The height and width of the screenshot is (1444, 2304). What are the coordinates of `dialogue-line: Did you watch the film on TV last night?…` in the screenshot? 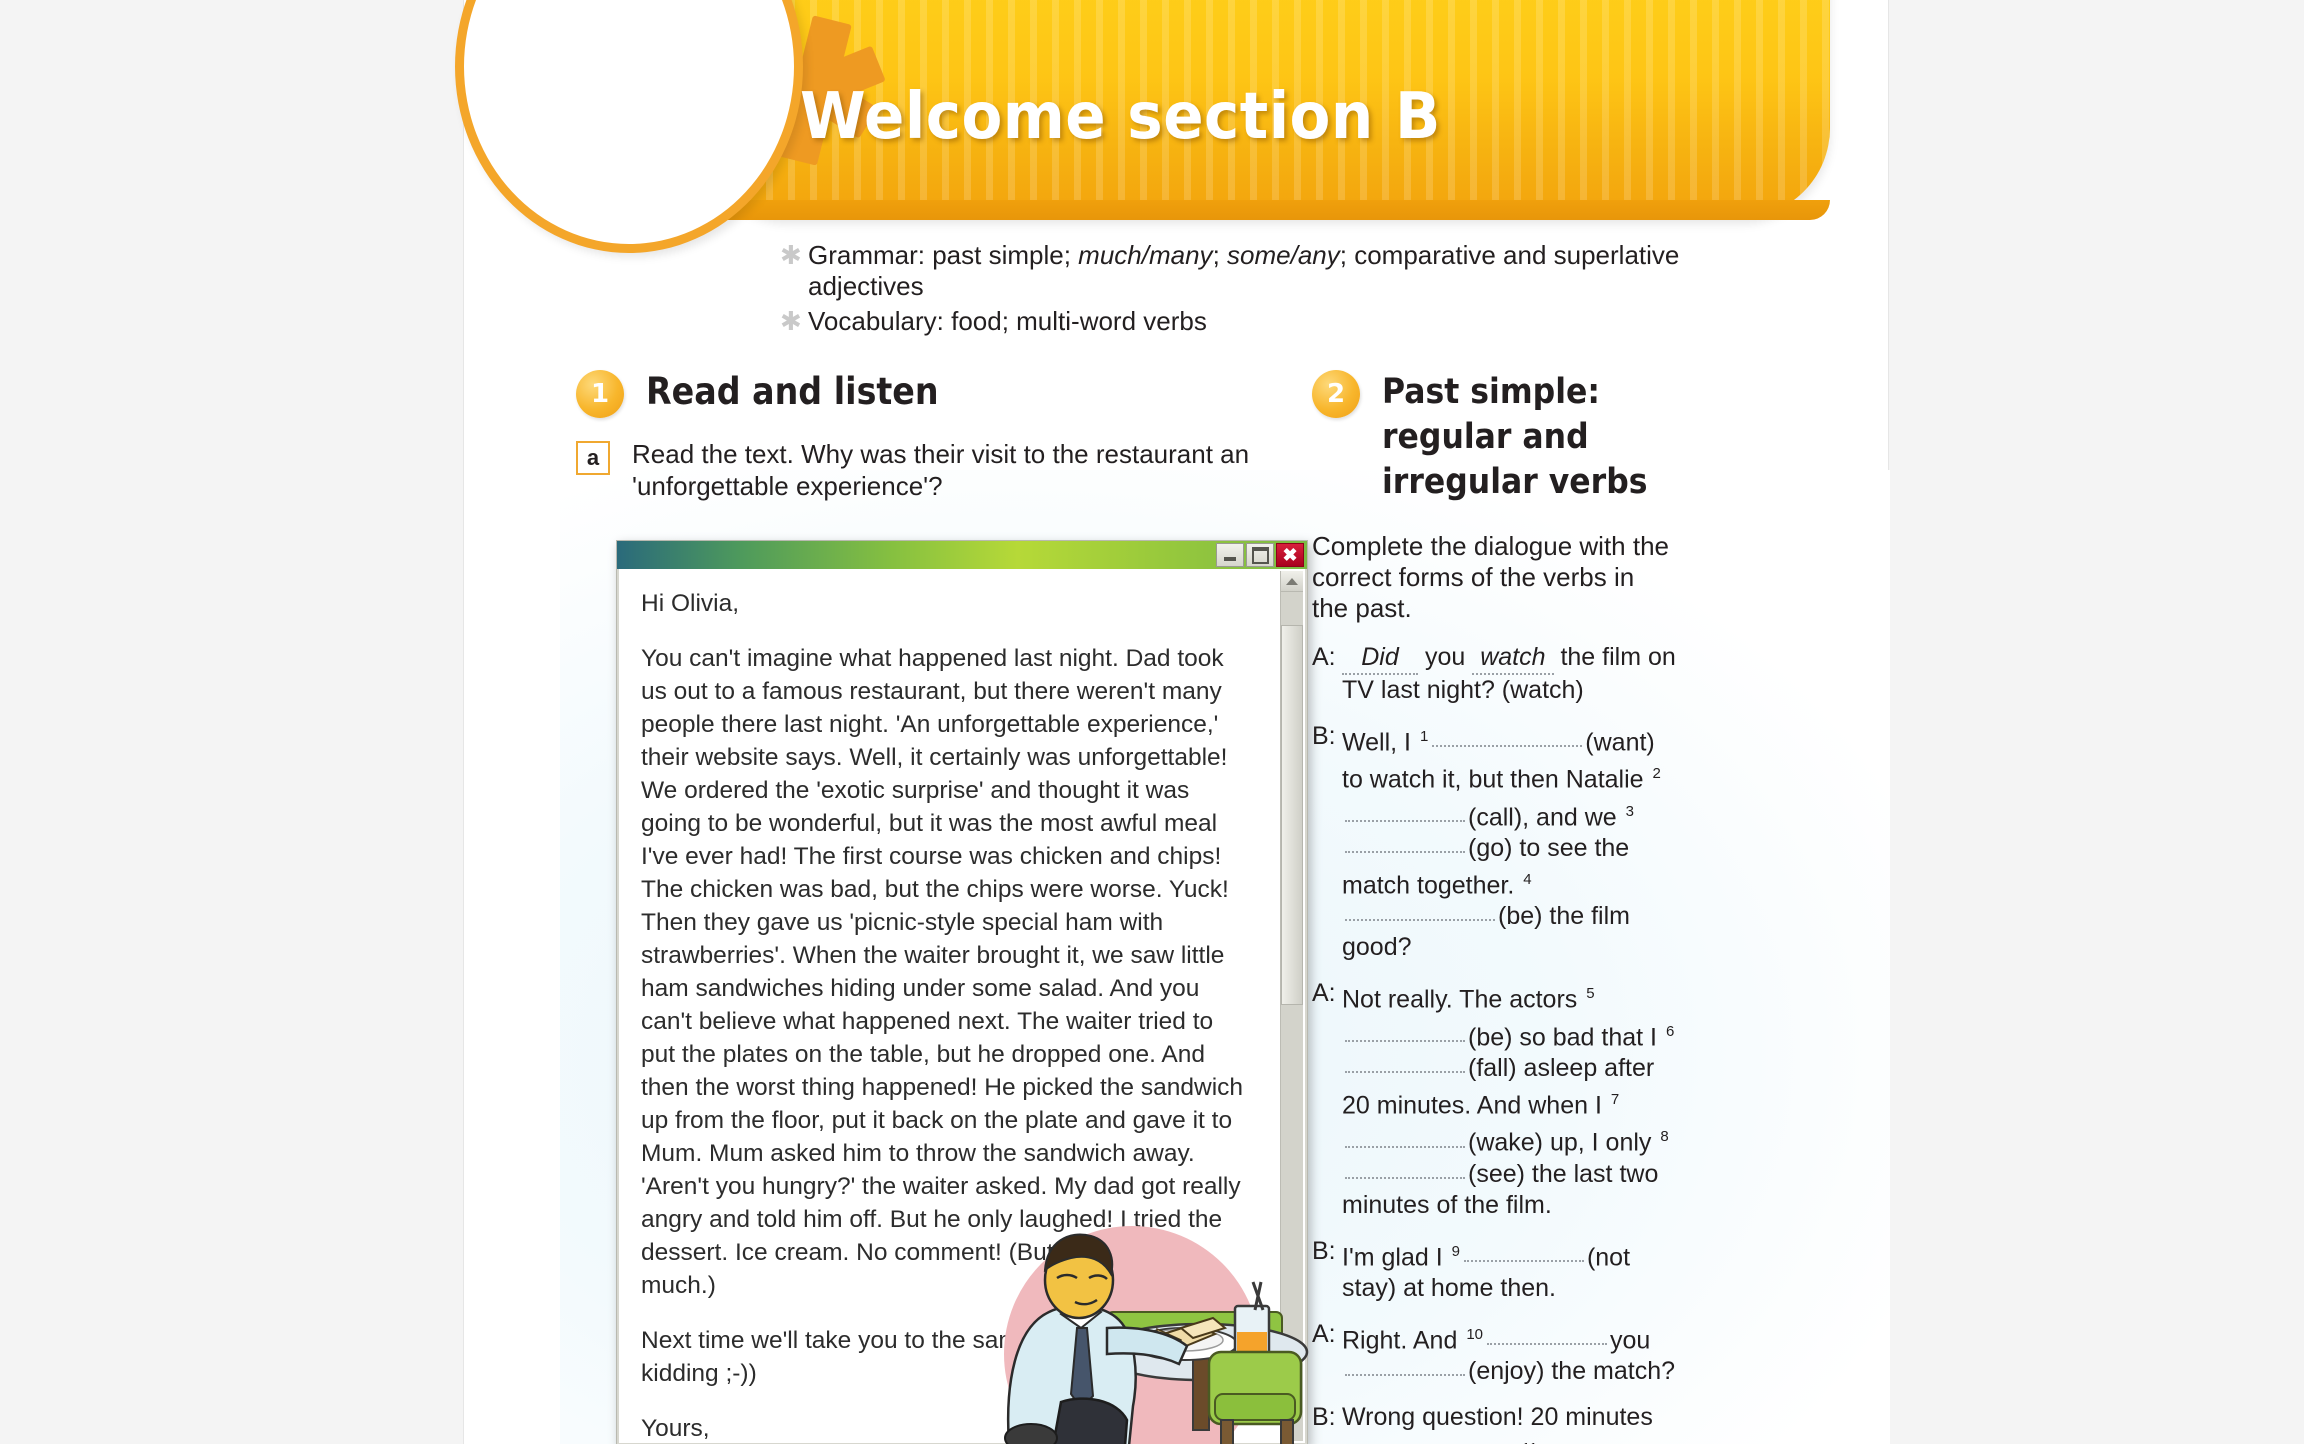 It's located at (1509, 673).